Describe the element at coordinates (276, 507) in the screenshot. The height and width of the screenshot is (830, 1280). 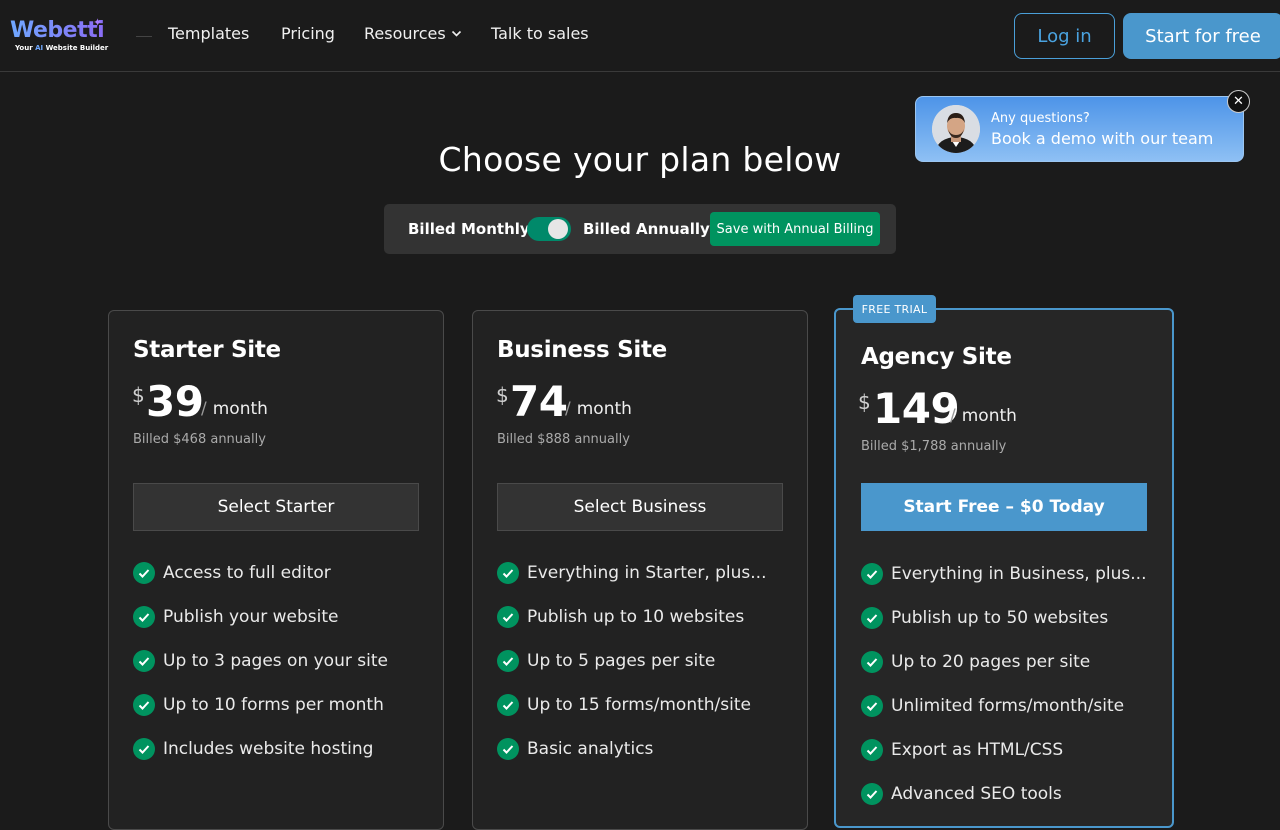
I see `select-starter-button: Select Starter` at that location.